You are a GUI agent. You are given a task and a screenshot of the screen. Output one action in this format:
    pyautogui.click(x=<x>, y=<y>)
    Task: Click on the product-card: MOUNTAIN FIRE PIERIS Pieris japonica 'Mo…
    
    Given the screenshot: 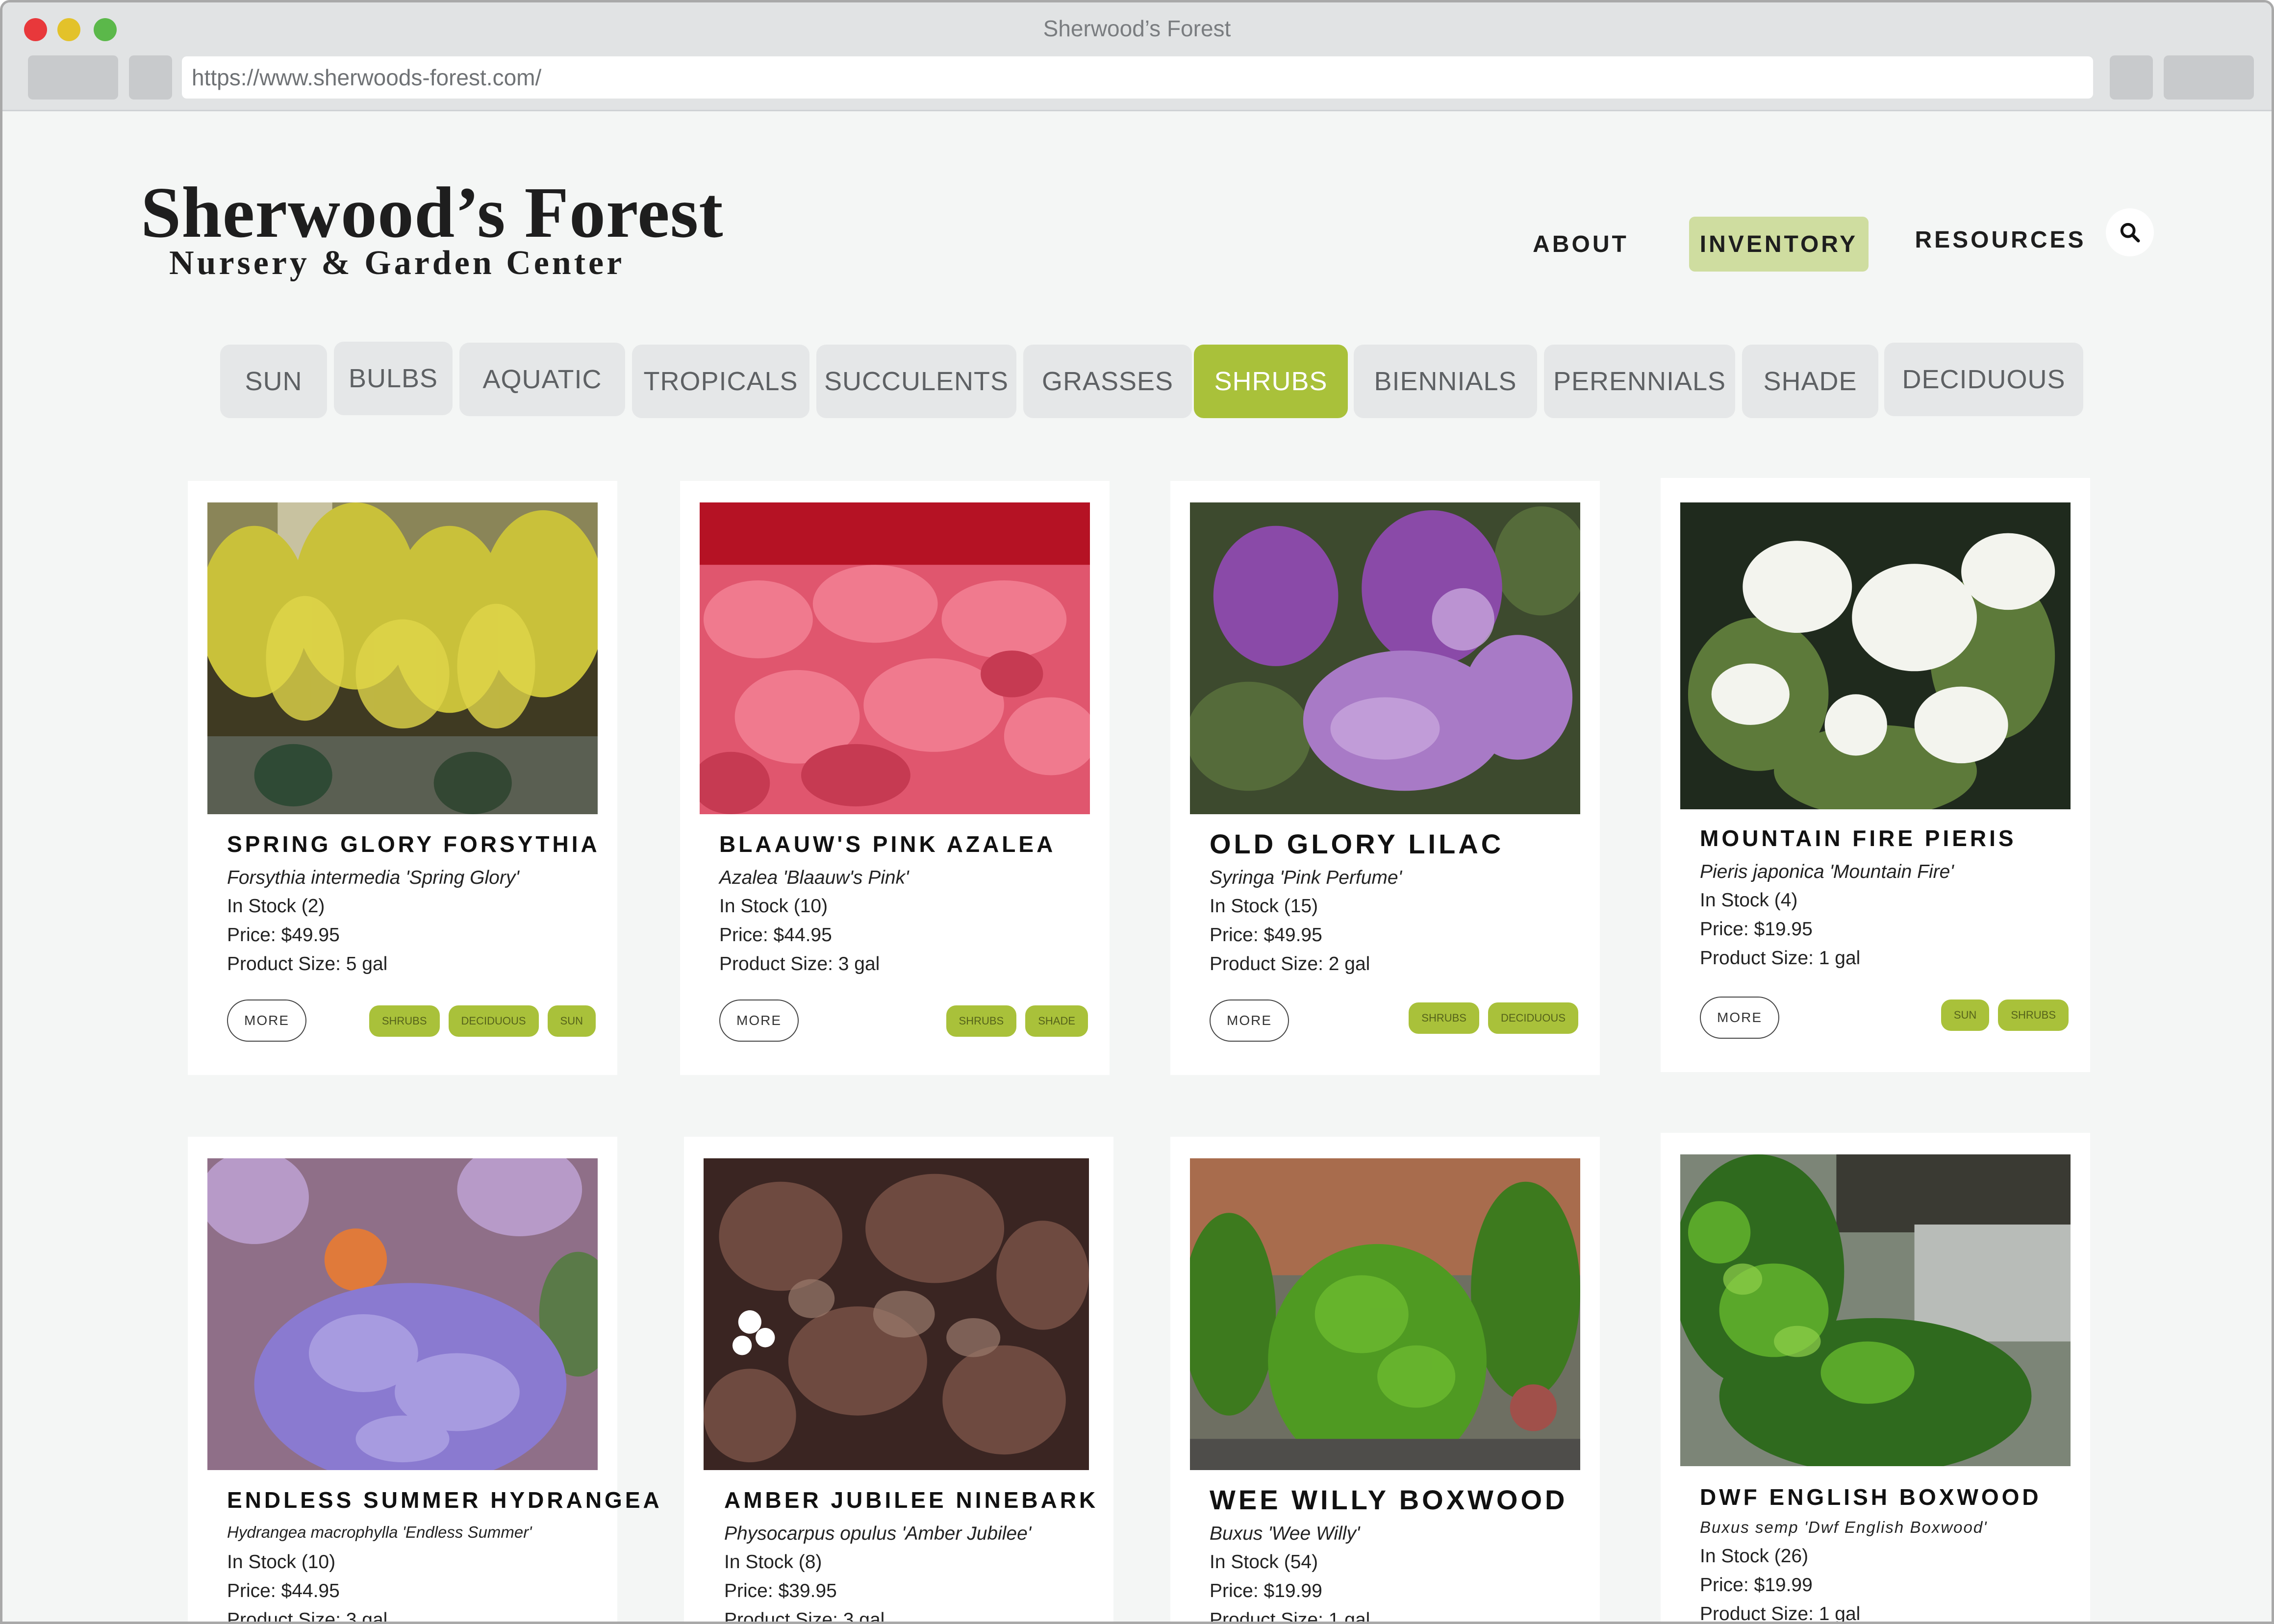 What is the action you would take?
    pyautogui.click(x=1875, y=775)
    